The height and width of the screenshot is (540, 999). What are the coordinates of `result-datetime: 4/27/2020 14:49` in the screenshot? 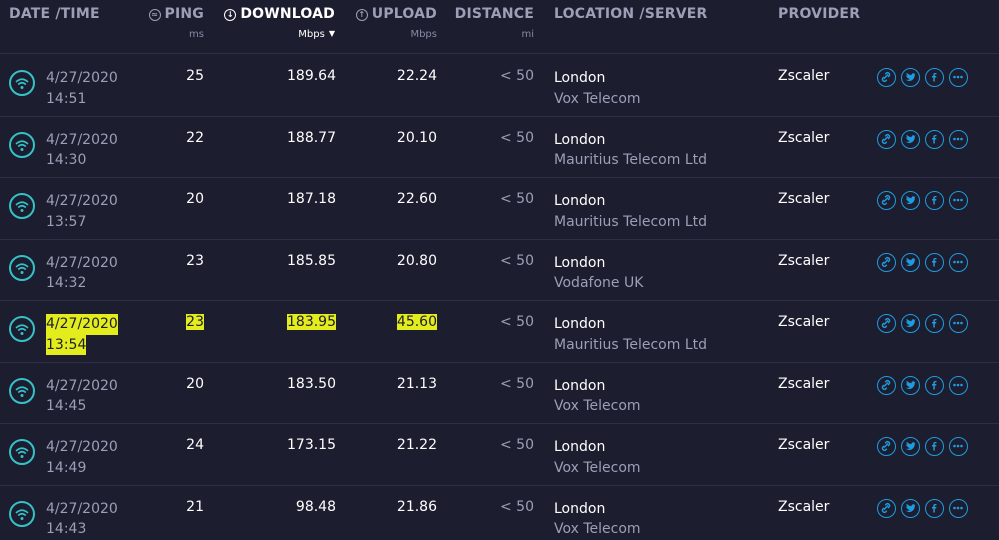 It's located at (82, 457).